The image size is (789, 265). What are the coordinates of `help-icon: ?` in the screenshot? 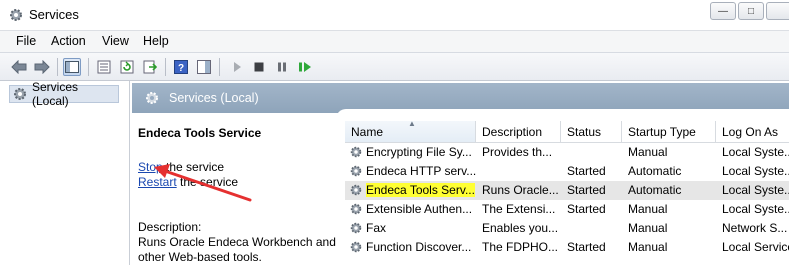 It's located at (181, 67).